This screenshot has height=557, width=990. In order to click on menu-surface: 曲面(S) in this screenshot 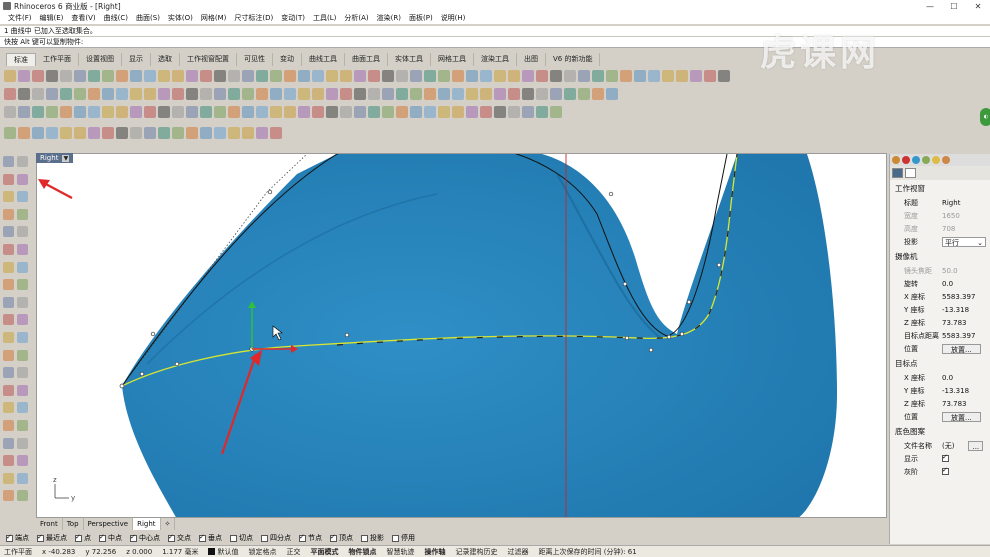, I will do `click(148, 18)`.